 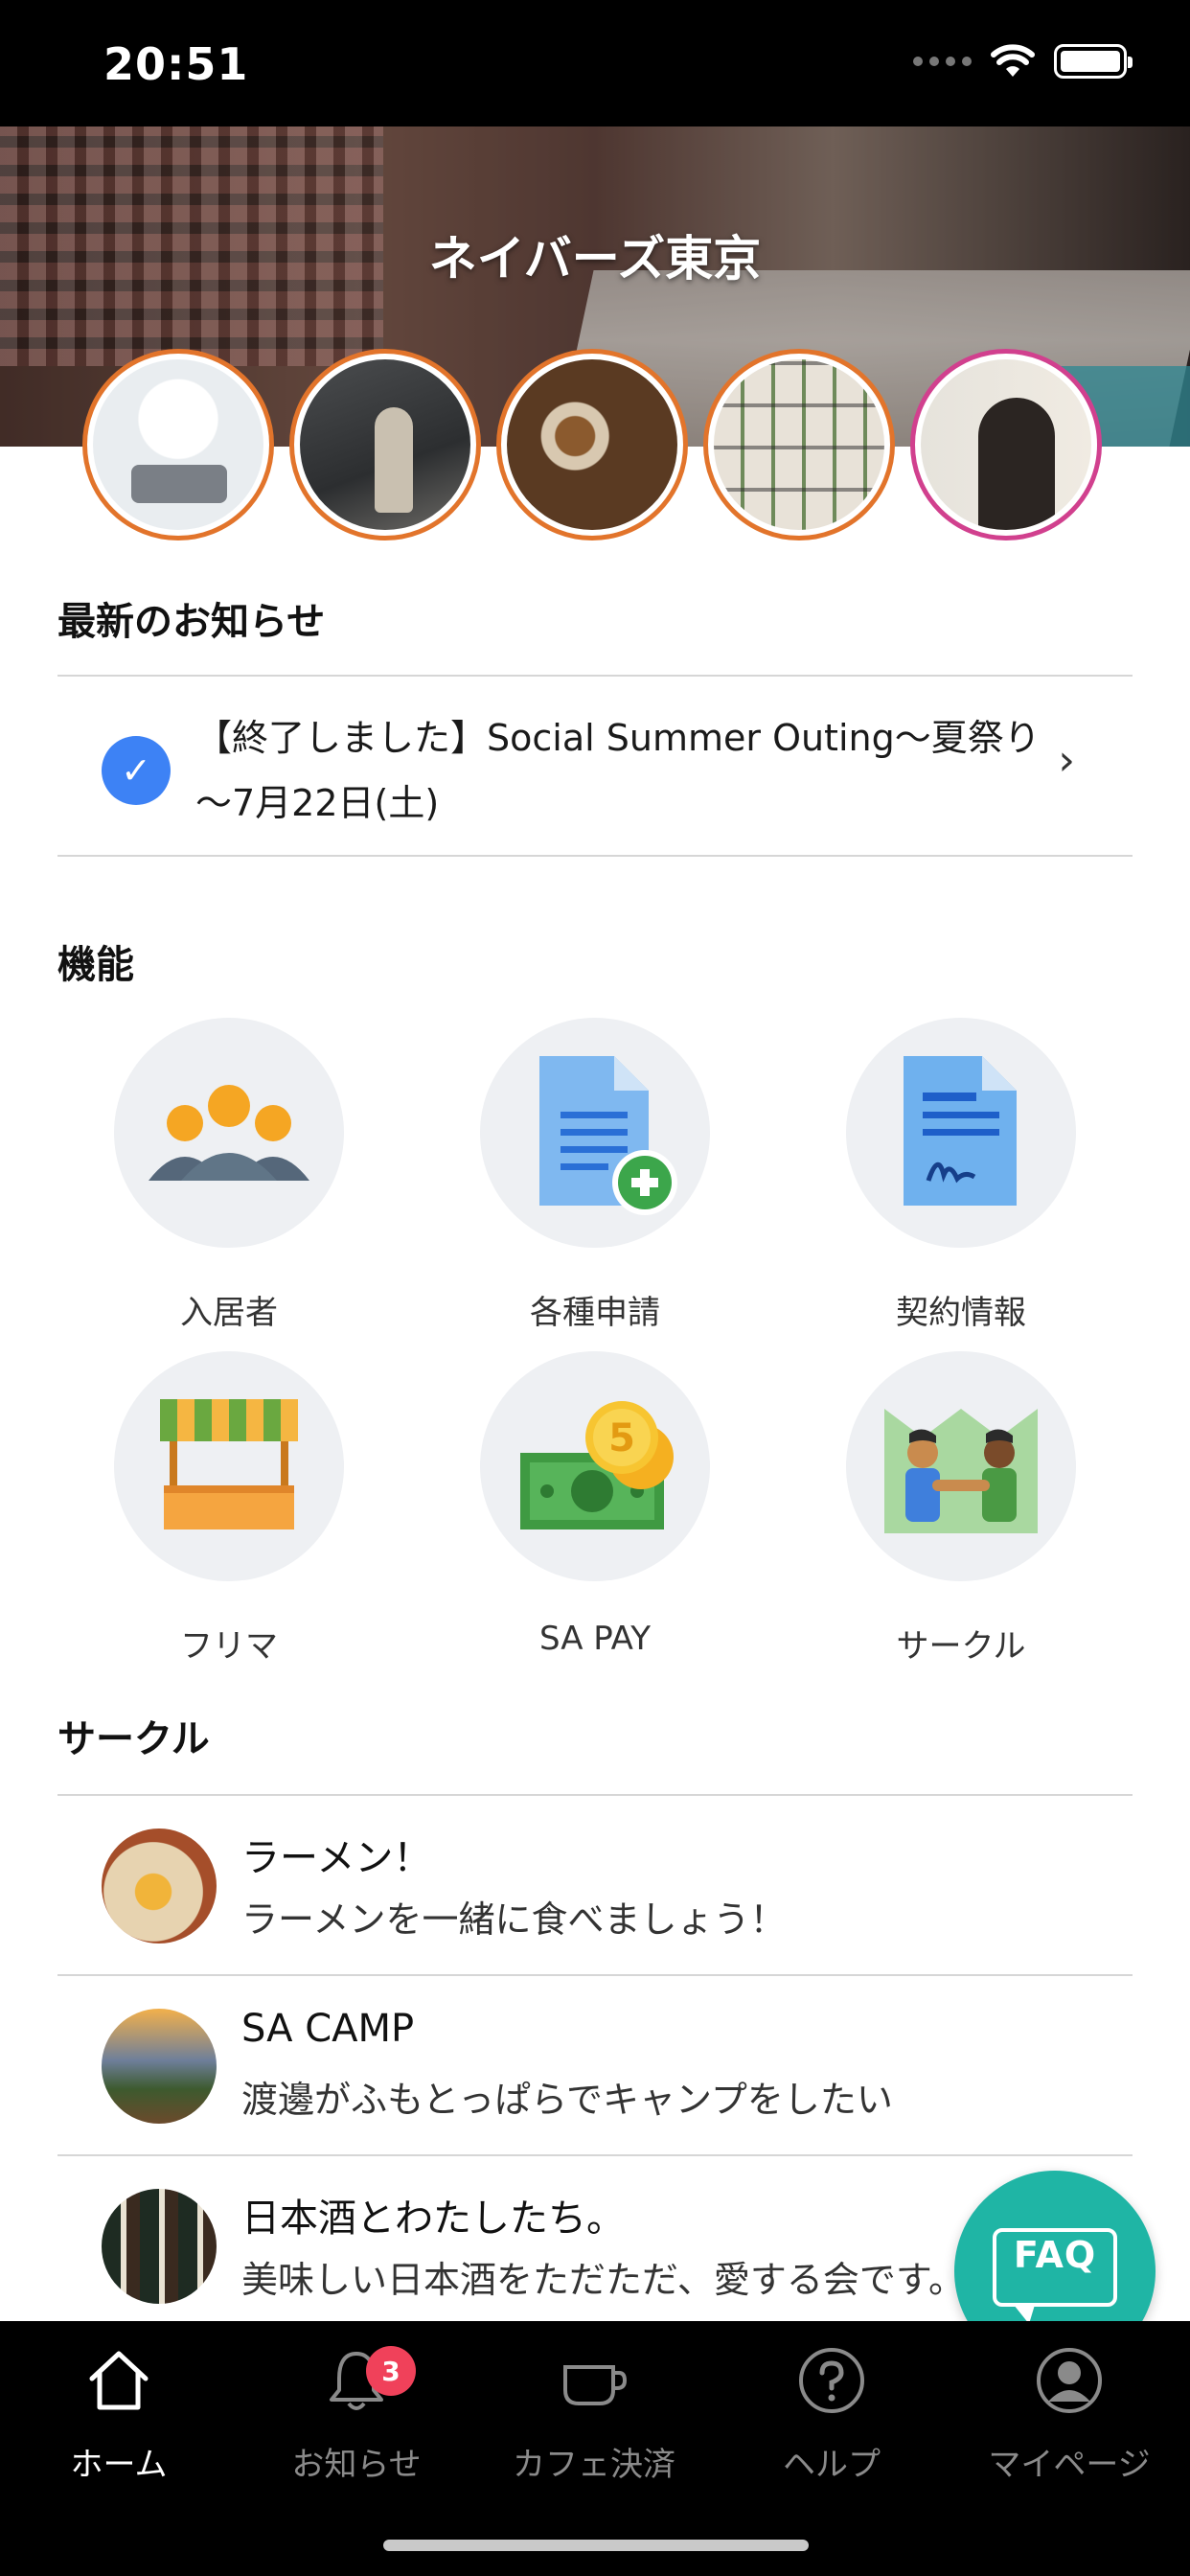 What do you see at coordinates (229, 1646) in the screenshot?
I see `feature-label: フリマ` at bounding box center [229, 1646].